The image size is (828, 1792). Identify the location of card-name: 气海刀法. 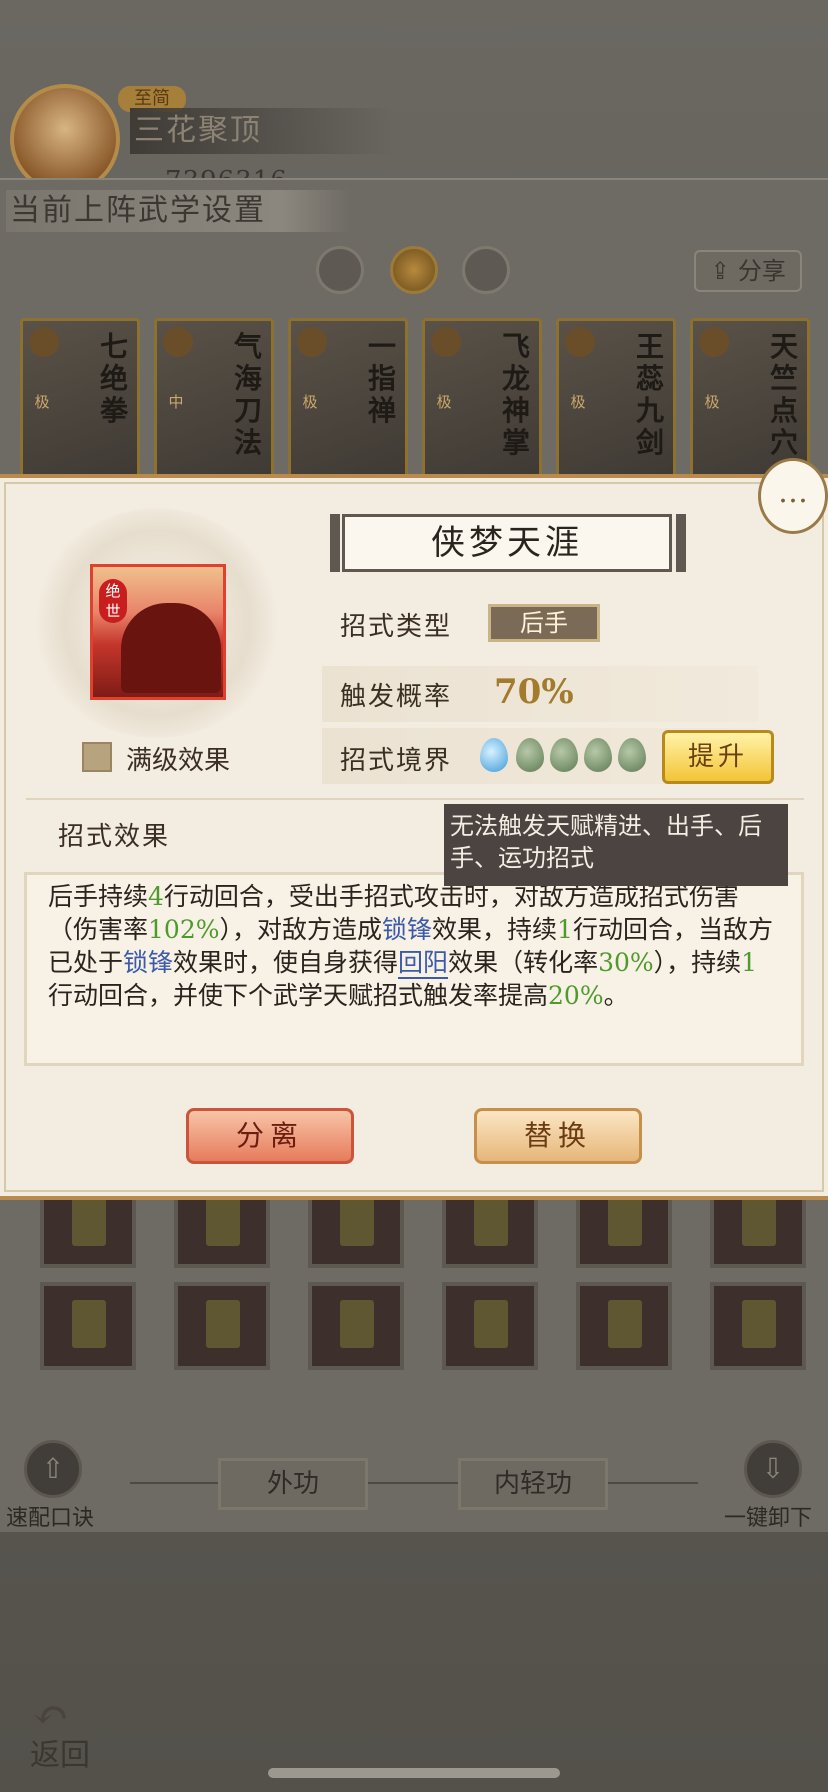
(247, 394).